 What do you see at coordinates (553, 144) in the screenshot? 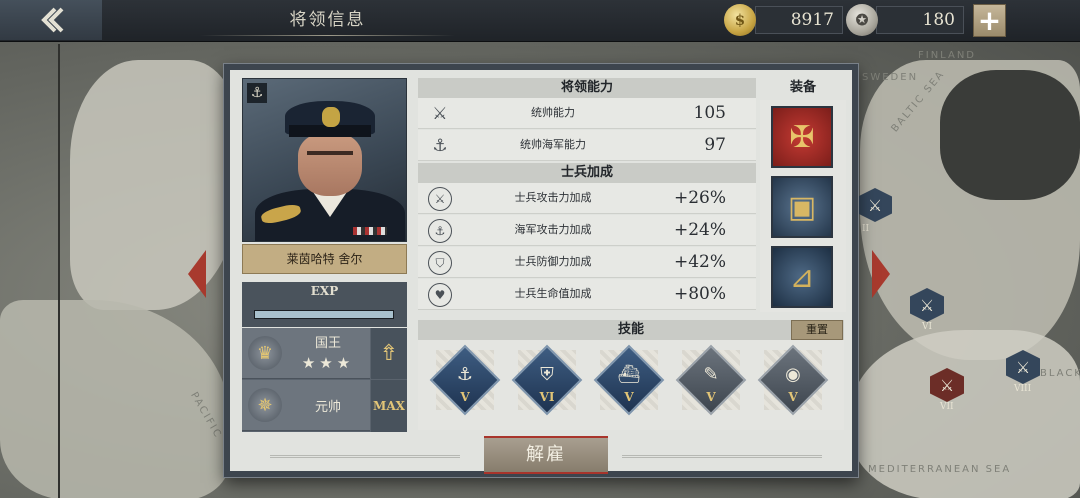
I see `ability-label: 统帅海军能力` at bounding box center [553, 144].